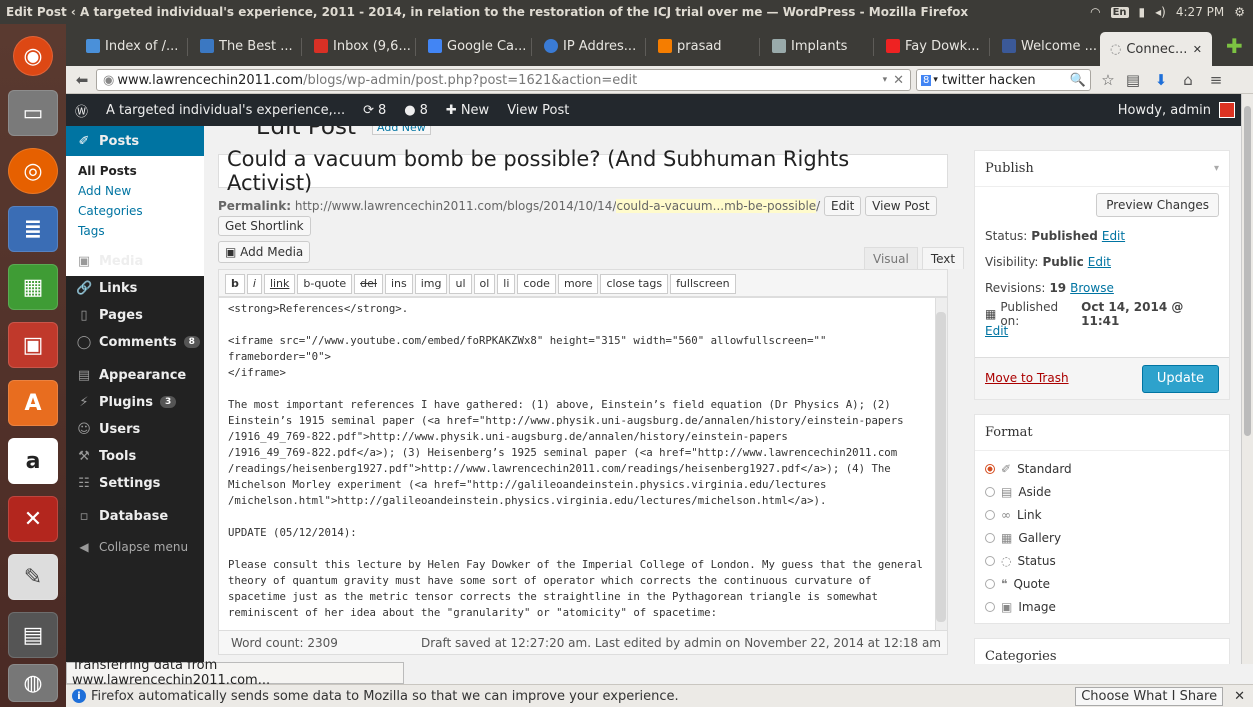 The height and width of the screenshot is (707, 1253). Describe the element at coordinates (1157, 205) in the screenshot. I see `preview-changes-button: Preview Changes` at that location.